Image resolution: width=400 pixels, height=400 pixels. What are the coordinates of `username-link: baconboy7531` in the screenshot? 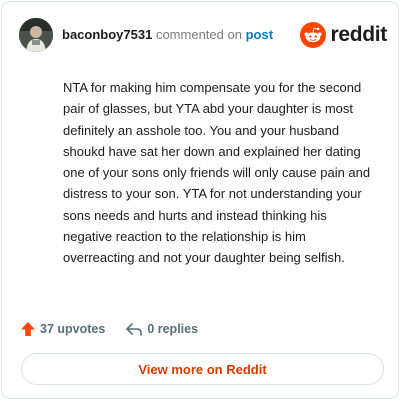 It's located at (107, 34).